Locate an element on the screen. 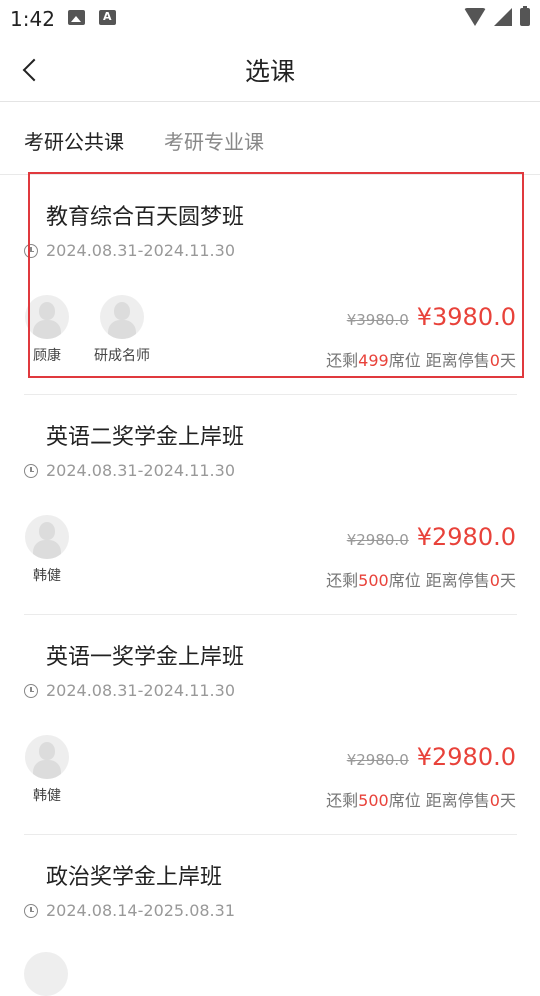 This screenshot has width=540, height=996. status-icons-left is located at coordinates (92, 17).